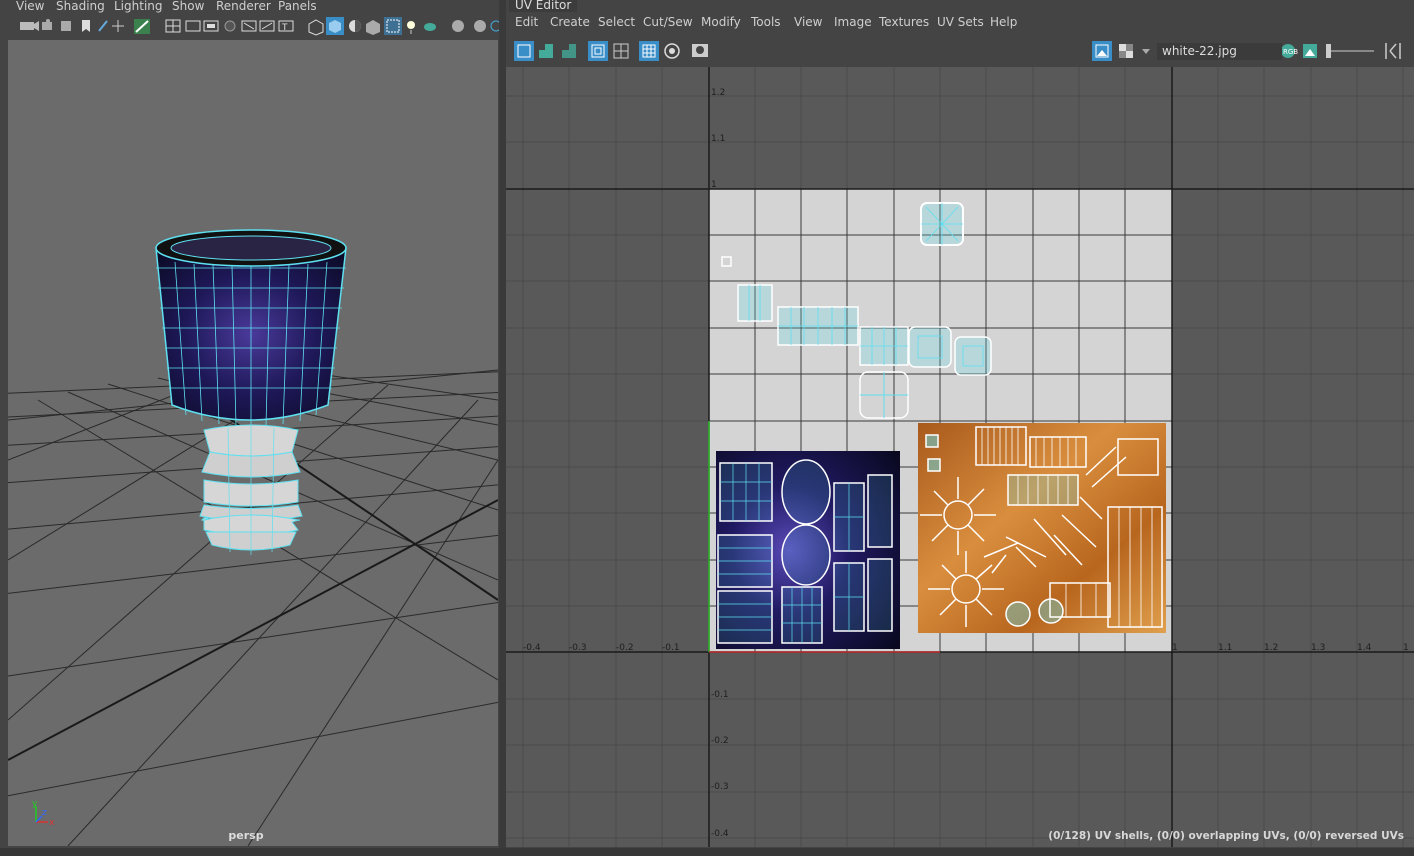 This screenshot has width=1414, height=856. Describe the element at coordinates (476, 26) in the screenshot. I see `isolate-icon` at that location.